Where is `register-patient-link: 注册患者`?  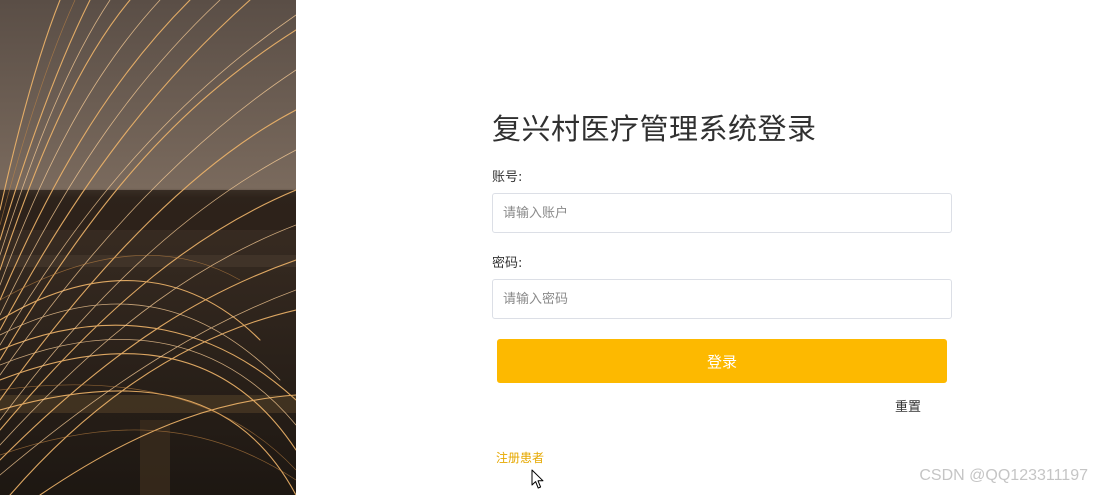
register-patient-link: 注册患者 is located at coordinates (520, 457).